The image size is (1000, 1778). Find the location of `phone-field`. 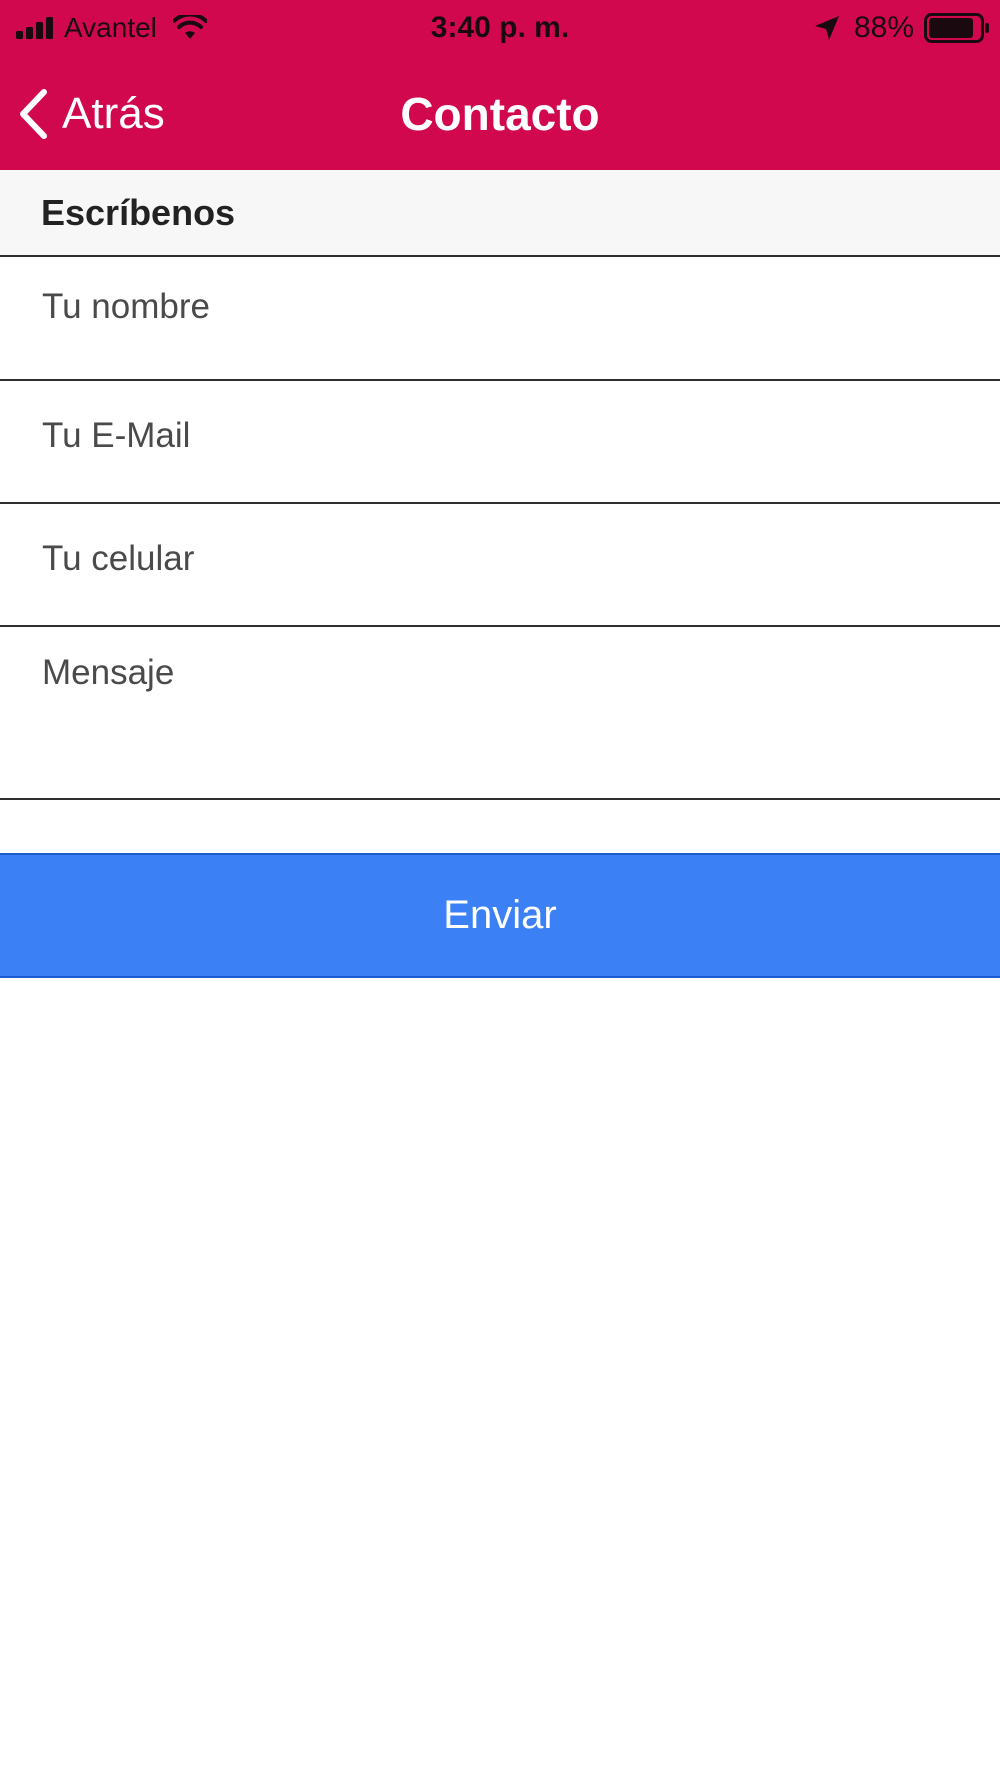

phone-field is located at coordinates (507, 559).